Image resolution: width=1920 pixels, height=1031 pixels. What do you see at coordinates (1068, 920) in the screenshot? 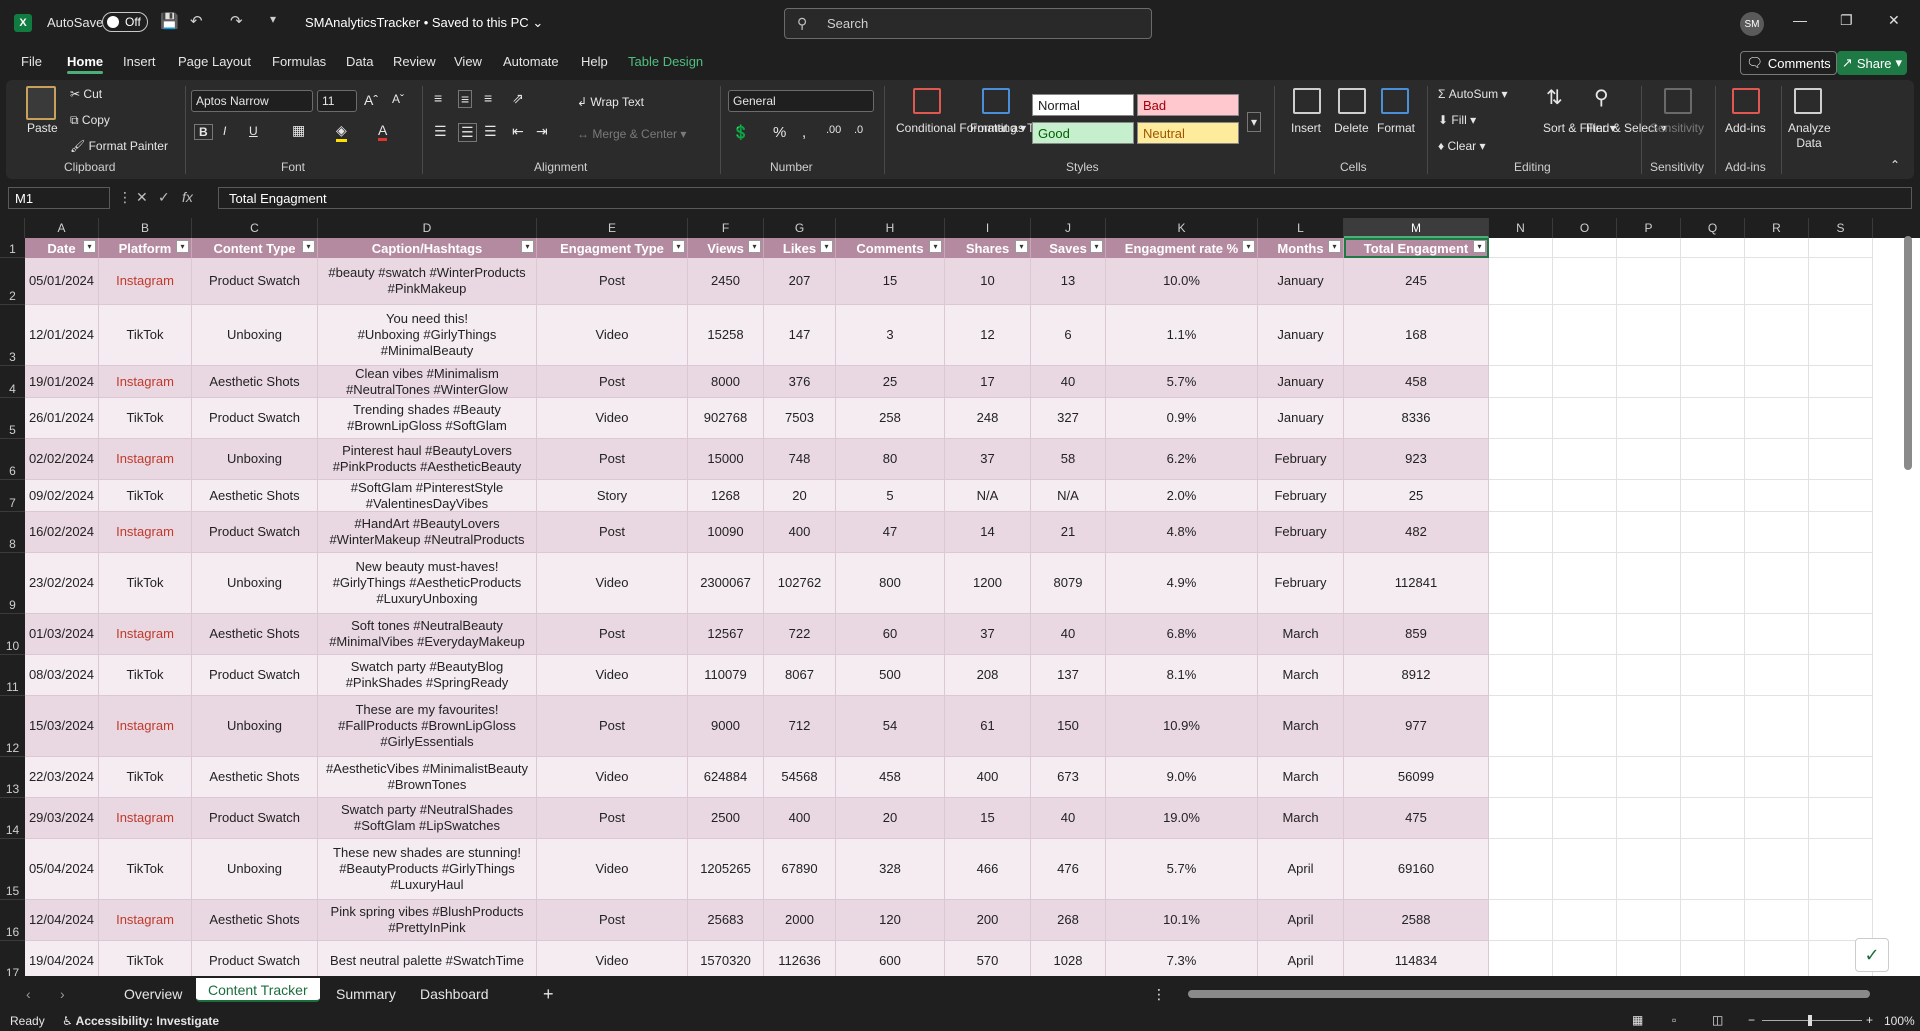
I see `table-cell: 268` at bounding box center [1068, 920].